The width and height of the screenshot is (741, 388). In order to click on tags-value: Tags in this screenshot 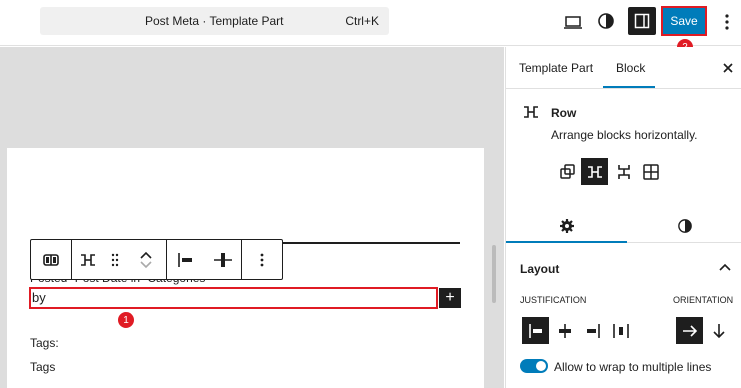, I will do `click(42, 367)`.